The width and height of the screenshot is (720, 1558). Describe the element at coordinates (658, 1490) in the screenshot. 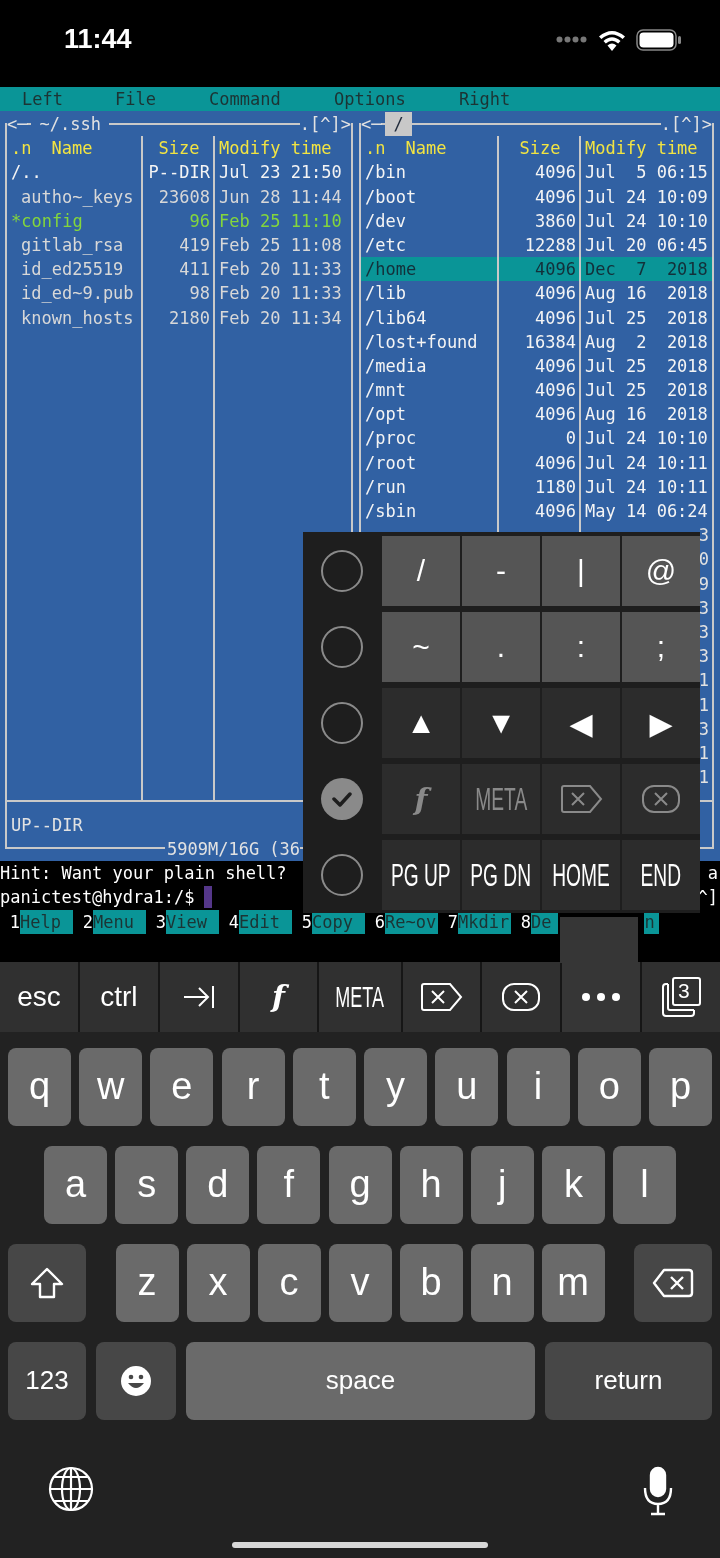

I see `microphone-icon` at that location.